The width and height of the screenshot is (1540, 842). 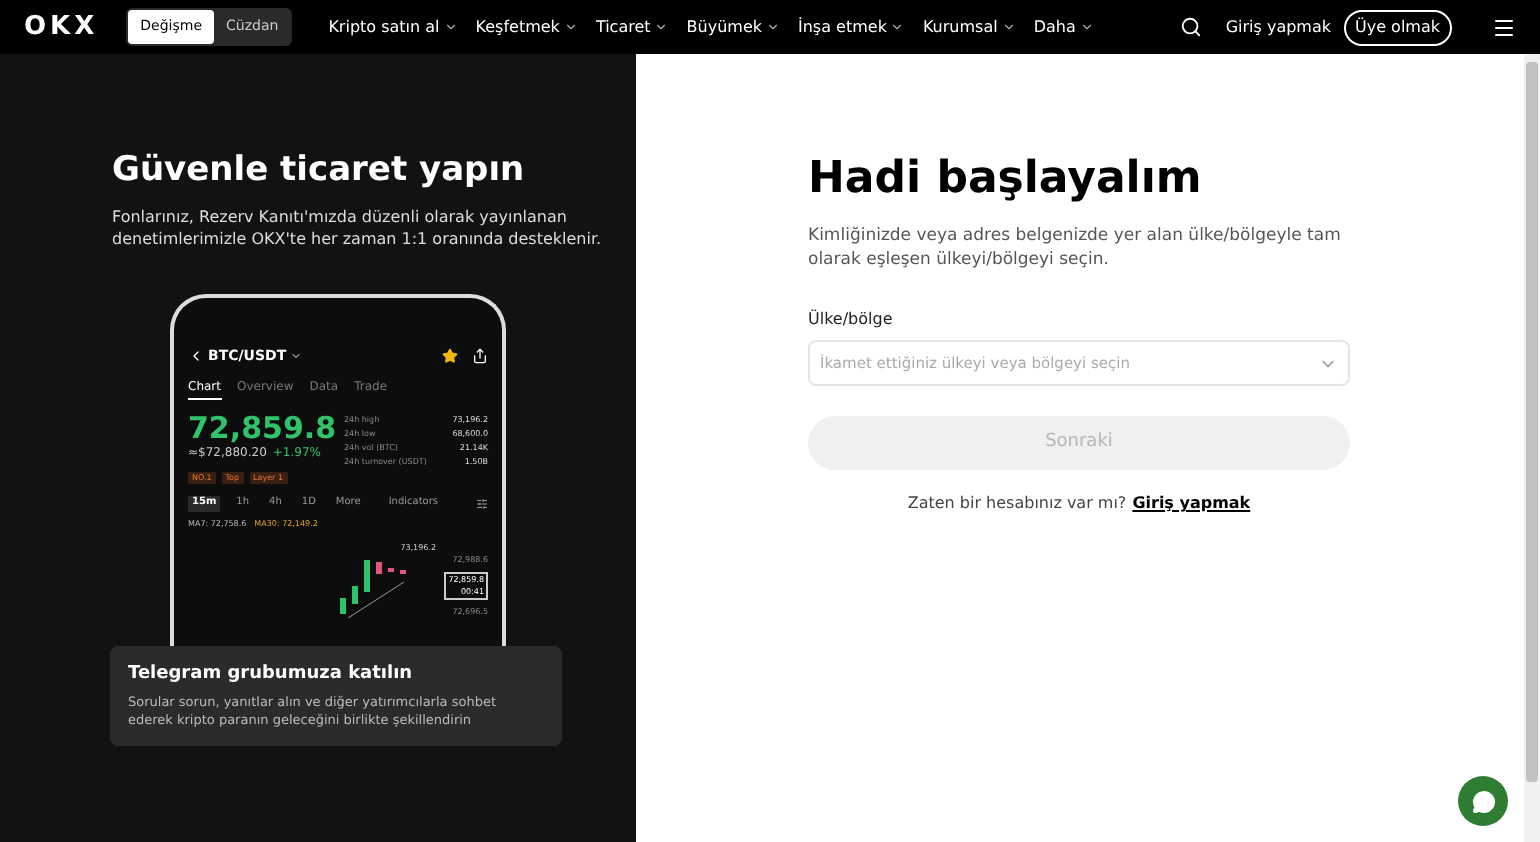 I want to click on nav-menu-item: İnşa etmek, so click(x=851, y=27).